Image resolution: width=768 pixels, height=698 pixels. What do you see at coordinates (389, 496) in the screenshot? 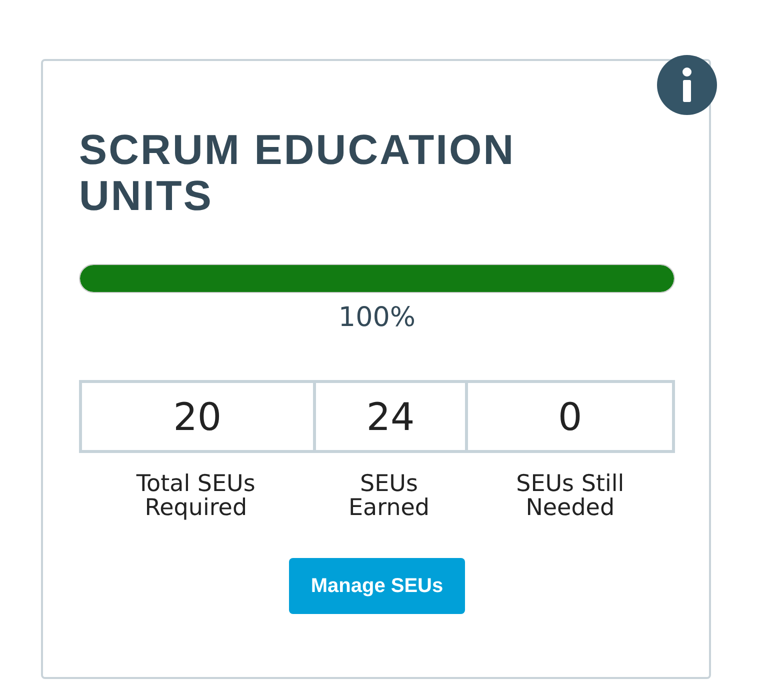
I see `stat-label: SEUs Earned` at bounding box center [389, 496].